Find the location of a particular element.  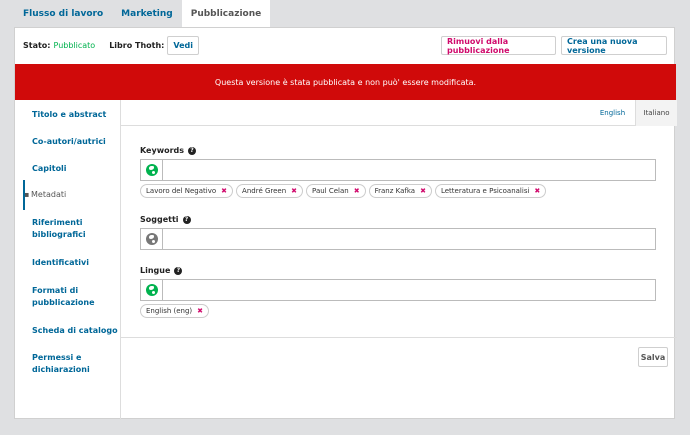

tab-marketing: Marketing is located at coordinates (147, 13).